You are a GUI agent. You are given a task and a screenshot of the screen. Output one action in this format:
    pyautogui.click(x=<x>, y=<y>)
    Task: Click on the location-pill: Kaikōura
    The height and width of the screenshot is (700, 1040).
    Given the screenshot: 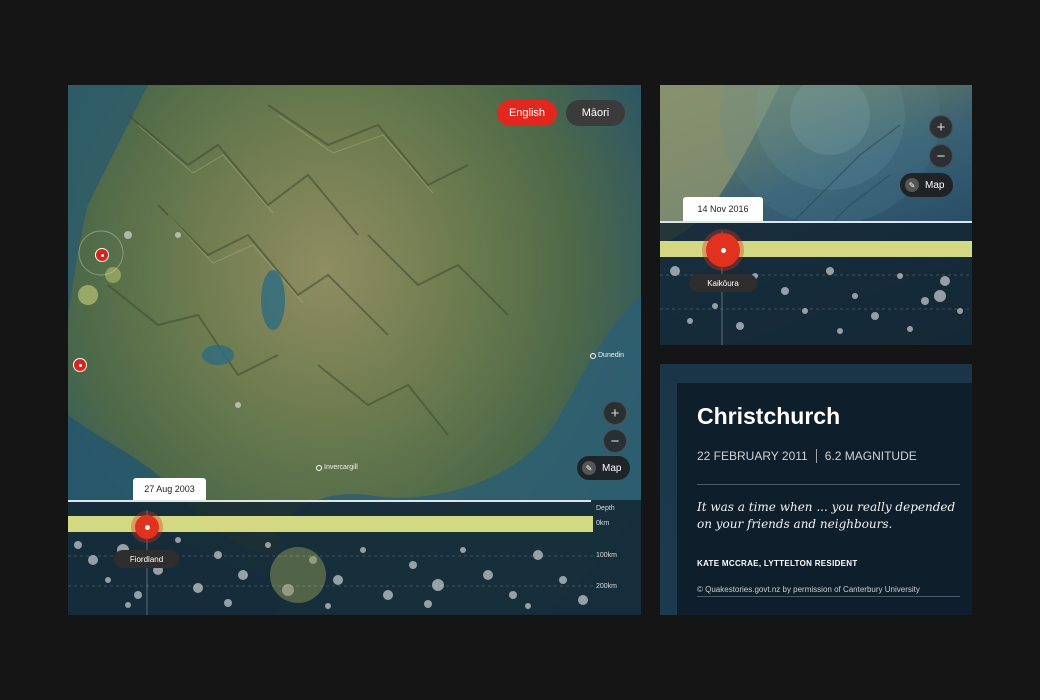 What is the action you would take?
    pyautogui.click(x=723, y=283)
    